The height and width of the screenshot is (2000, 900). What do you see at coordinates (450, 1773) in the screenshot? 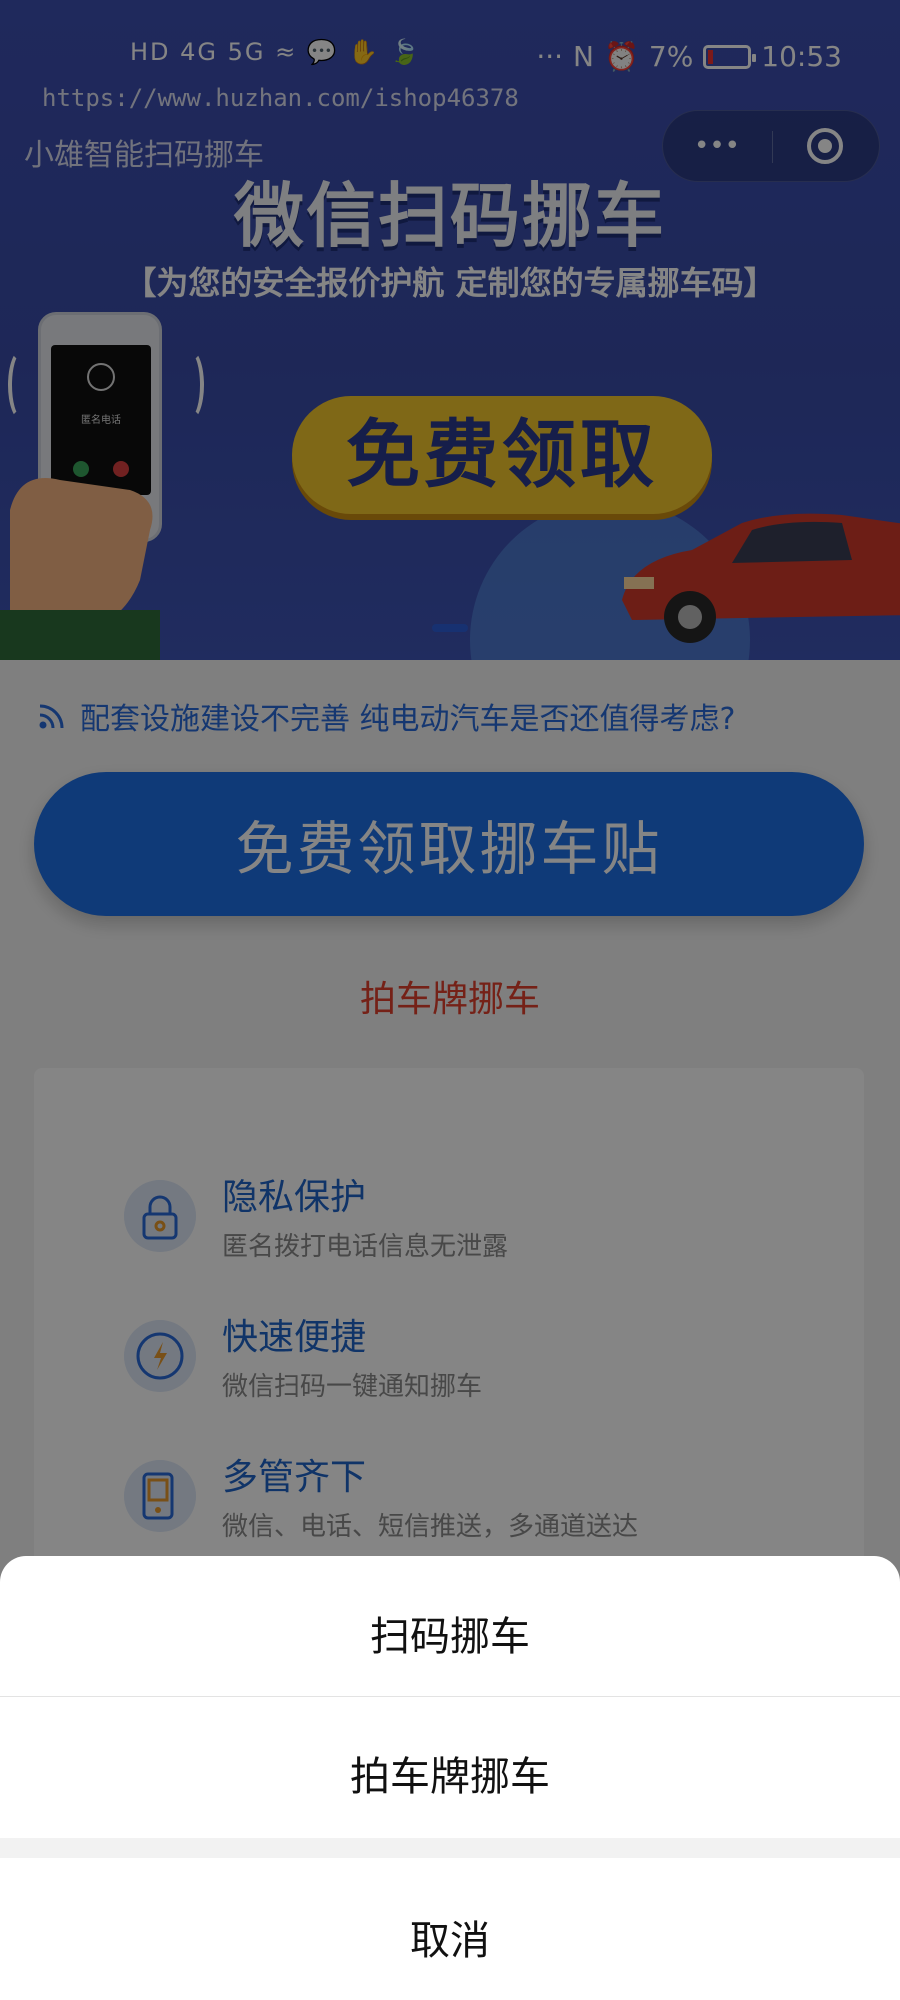
I see `action-plate-move: 拍车牌挪车` at bounding box center [450, 1773].